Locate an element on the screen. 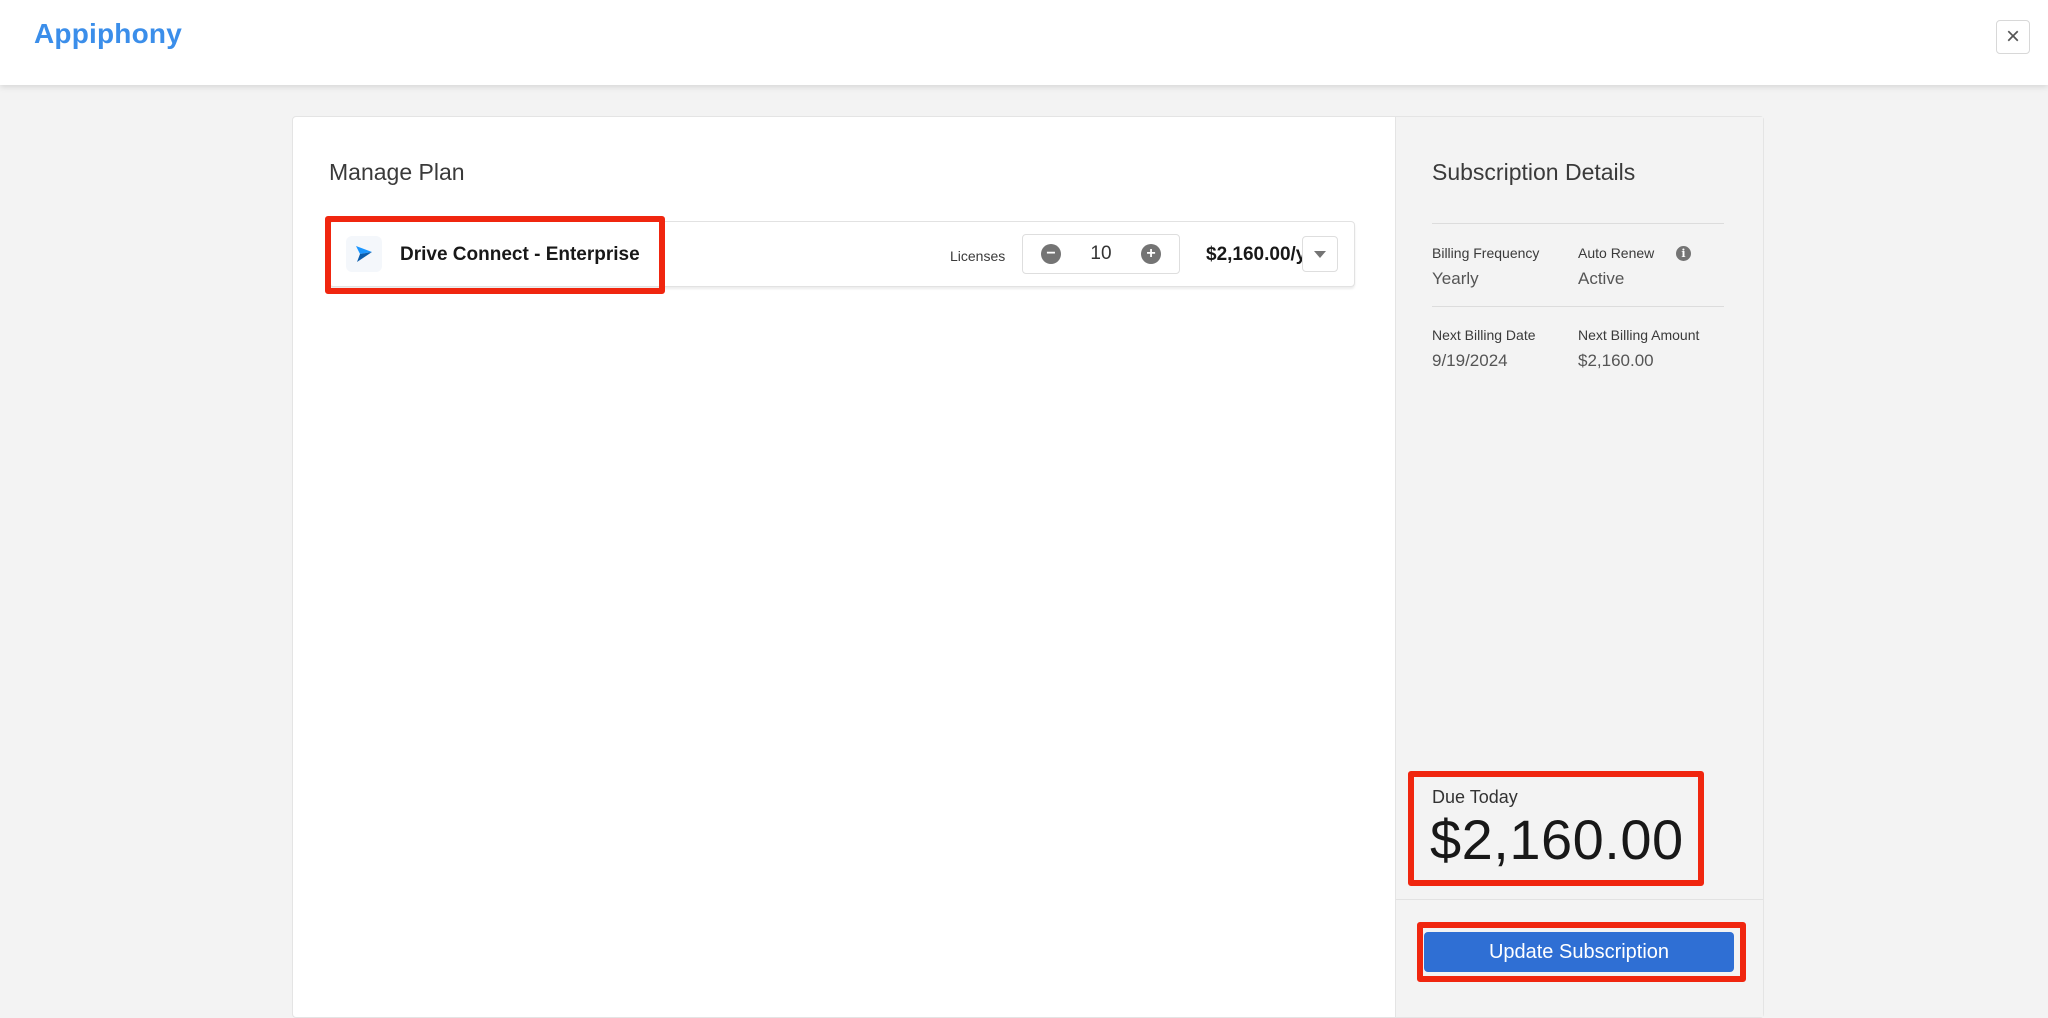 The image size is (2048, 1018). close-button: × is located at coordinates (2013, 37).